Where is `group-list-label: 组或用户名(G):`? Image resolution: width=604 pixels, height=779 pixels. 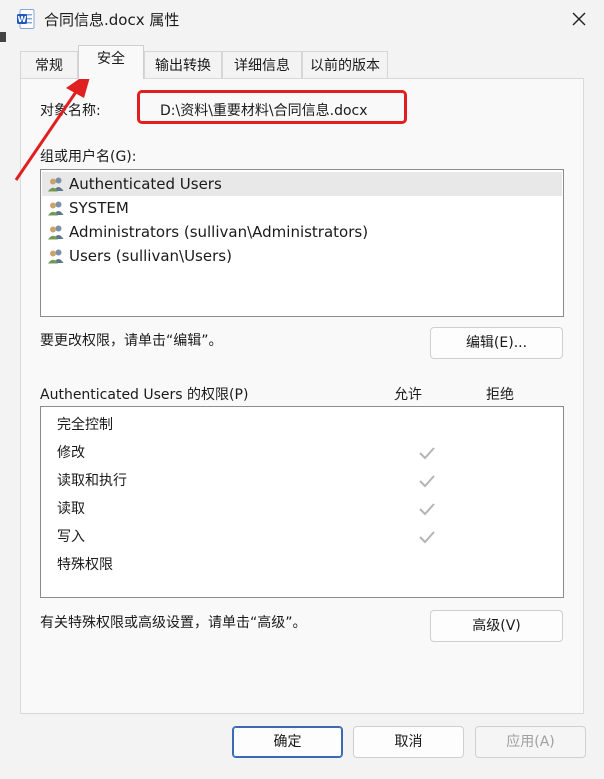
group-list-label: 组或用户名(G): is located at coordinates (88, 157).